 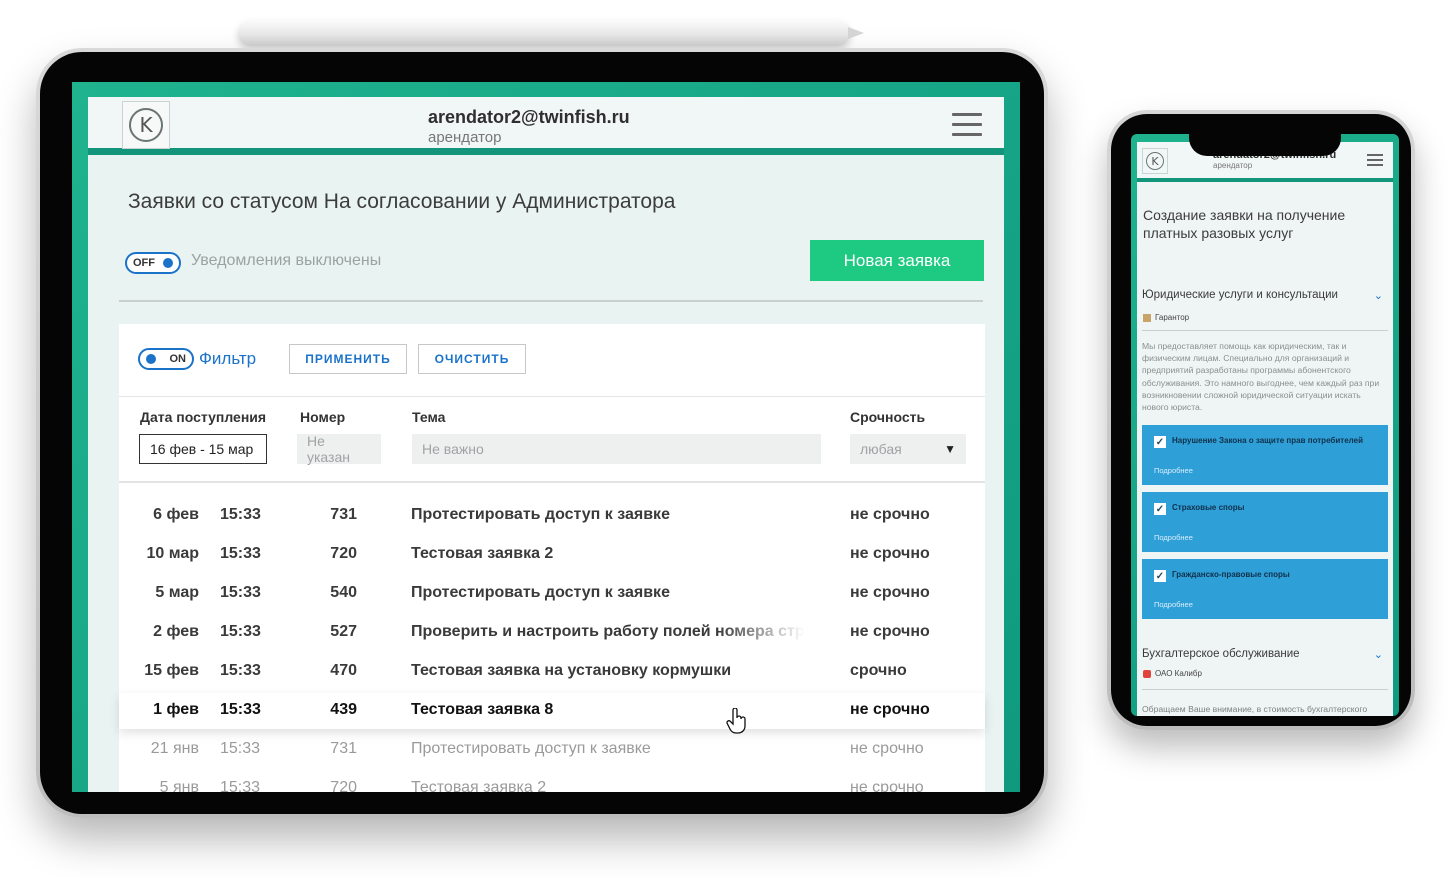 What do you see at coordinates (348, 359) in the screenshot?
I see `apply-button: ПРИМЕНИТЬ` at bounding box center [348, 359].